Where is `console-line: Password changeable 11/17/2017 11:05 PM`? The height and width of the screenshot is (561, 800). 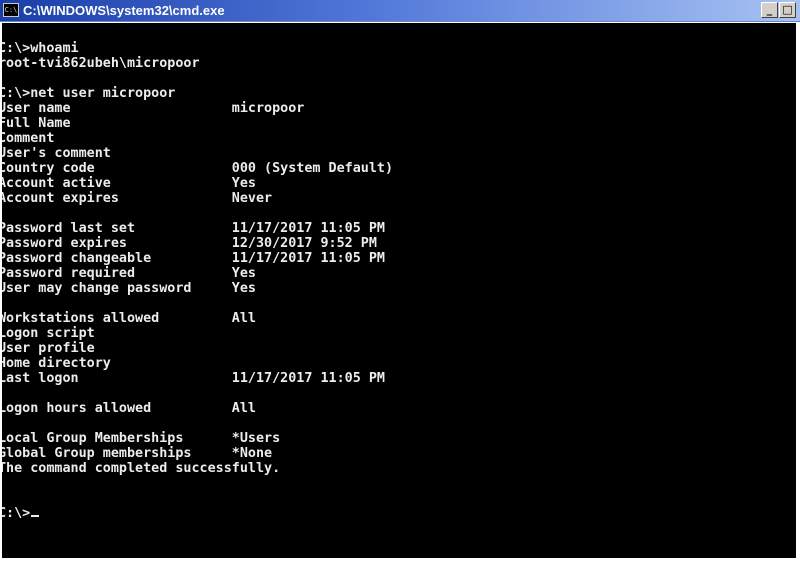 console-line: Password changeable 11/17/2017 11:05 PM is located at coordinates (193, 258).